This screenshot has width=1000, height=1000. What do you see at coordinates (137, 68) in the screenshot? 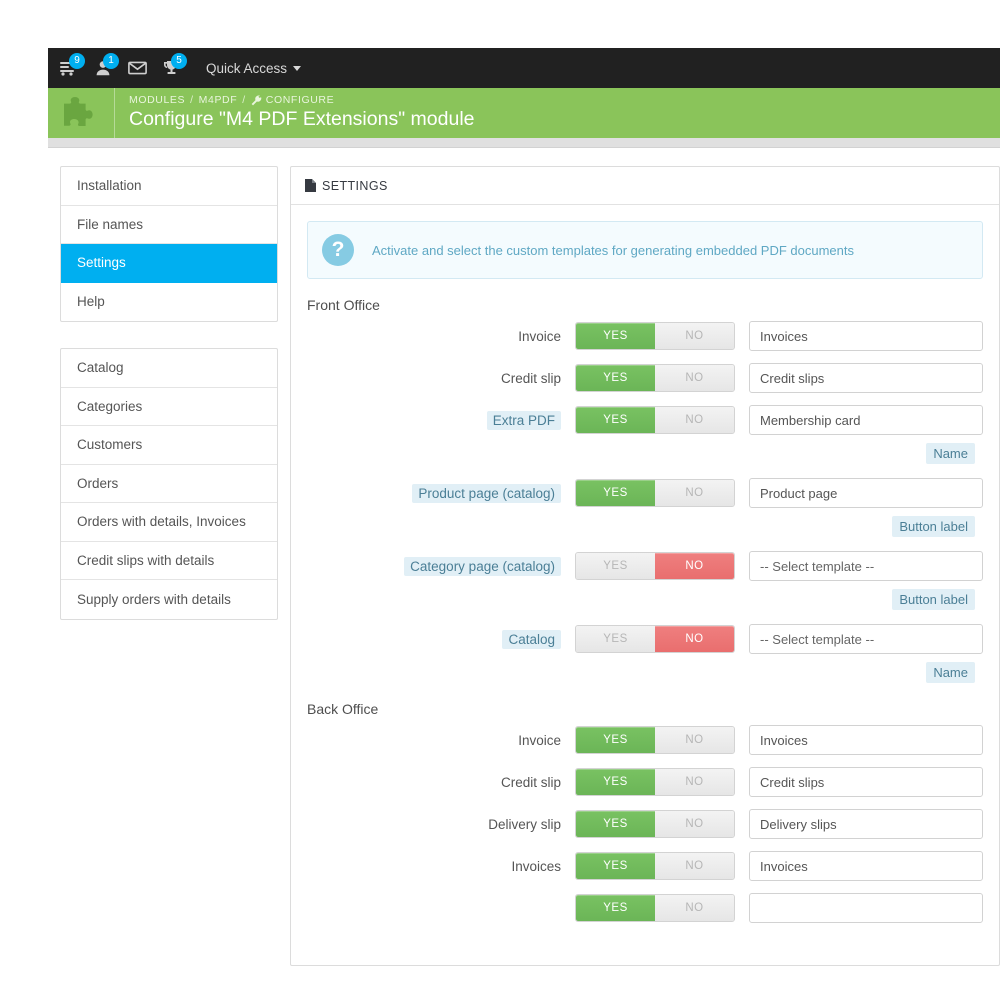
I see `mail-icon` at bounding box center [137, 68].